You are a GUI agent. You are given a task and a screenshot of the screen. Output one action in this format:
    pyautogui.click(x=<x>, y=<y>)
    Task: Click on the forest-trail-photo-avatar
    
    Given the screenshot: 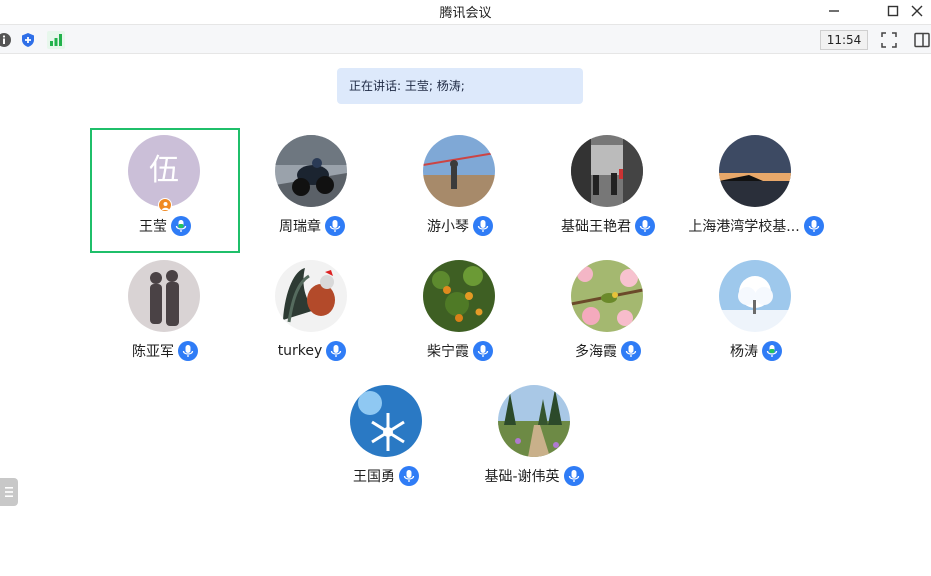 What is the action you would take?
    pyautogui.click(x=534, y=421)
    